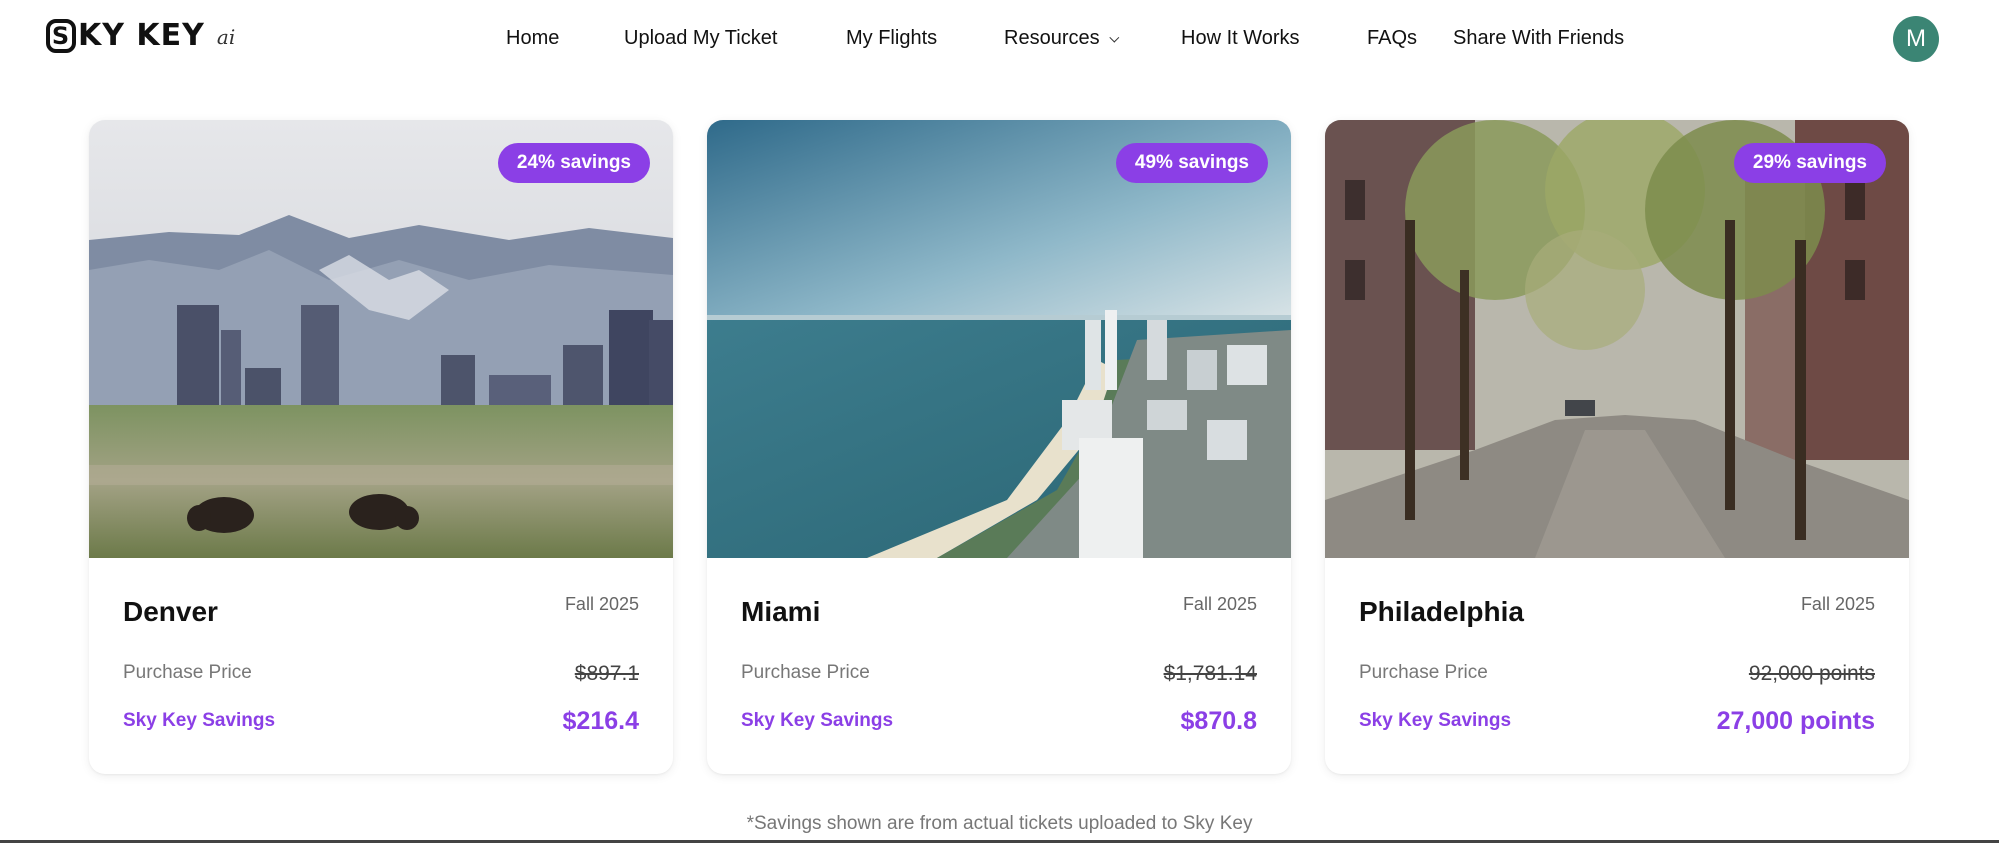 This screenshot has width=1999, height=843. What do you see at coordinates (1811, 673) in the screenshot?
I see `purchase-price-value: 92,000 points` at bounding box center [1811, 673].